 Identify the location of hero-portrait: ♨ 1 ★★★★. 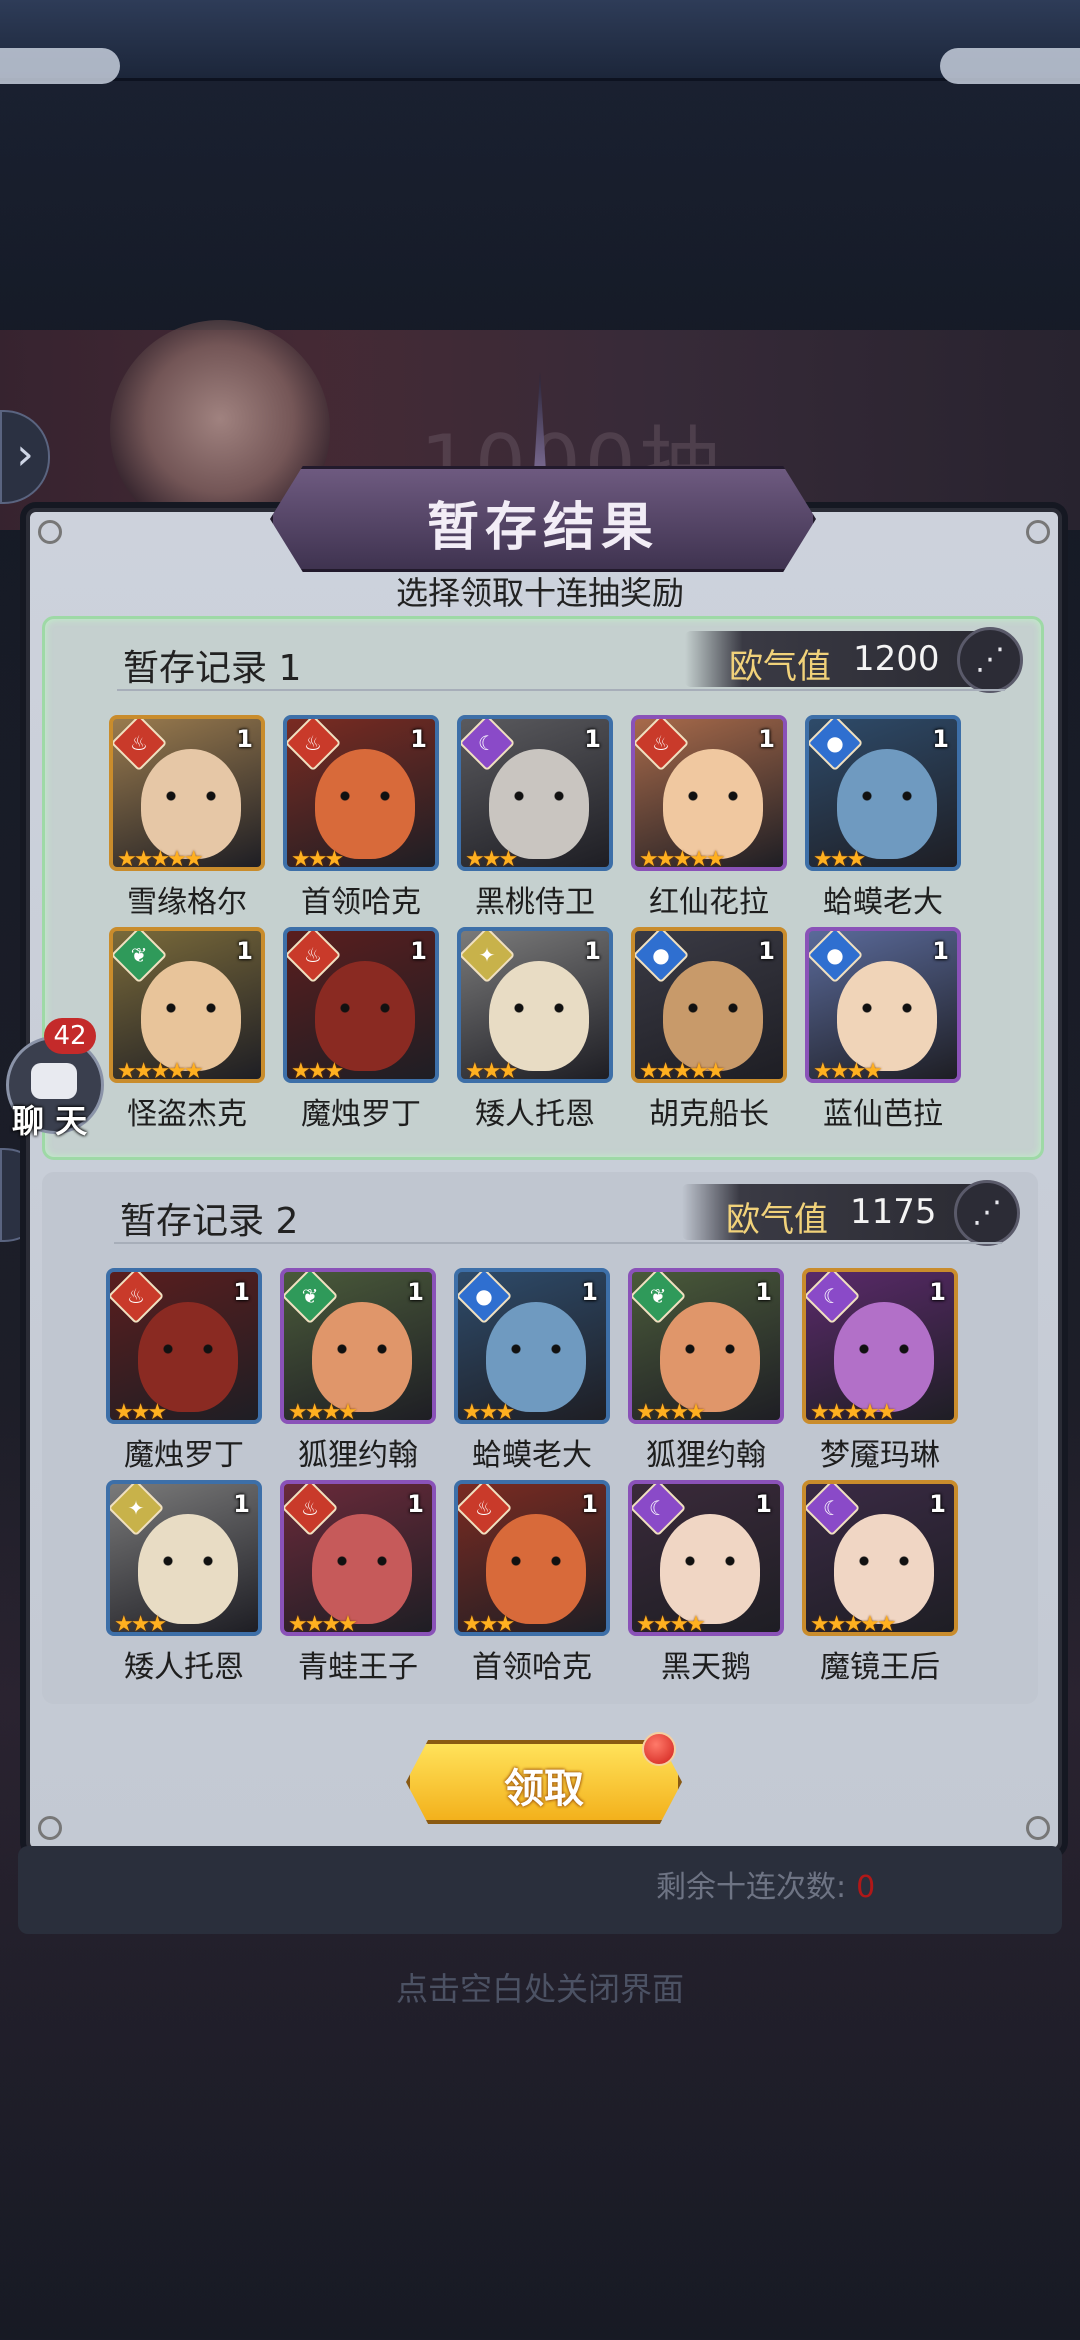
(358, 1558).